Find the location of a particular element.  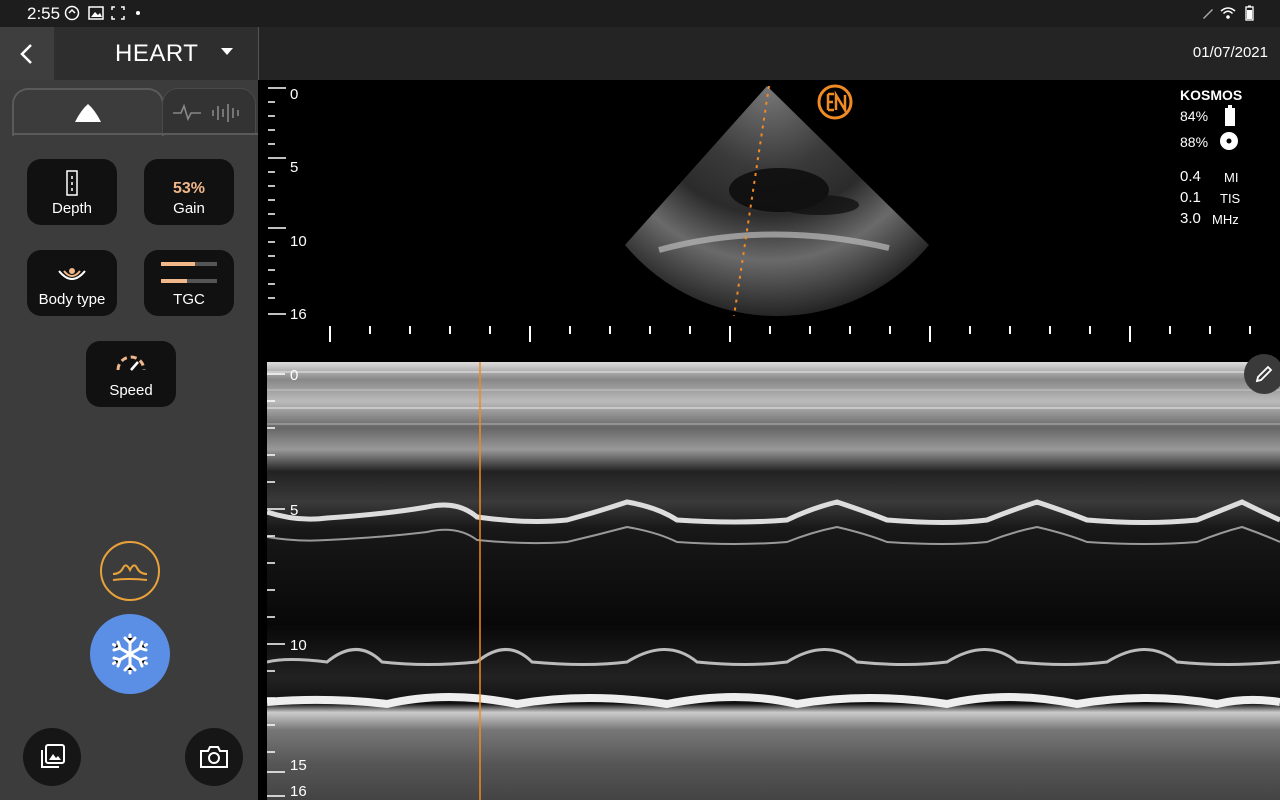

tgc-label: TGC is located at coordinates (189, 299).